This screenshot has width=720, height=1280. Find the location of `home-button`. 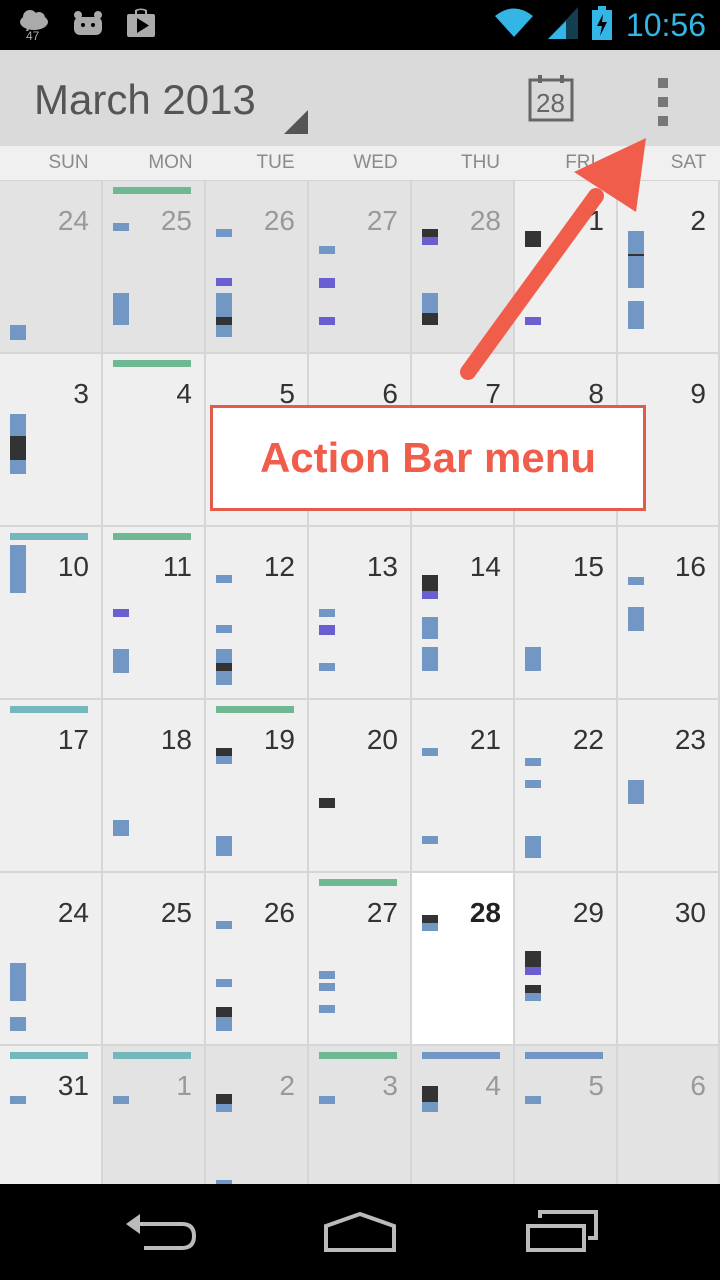

home-button is located at coordinates (360, 1232).